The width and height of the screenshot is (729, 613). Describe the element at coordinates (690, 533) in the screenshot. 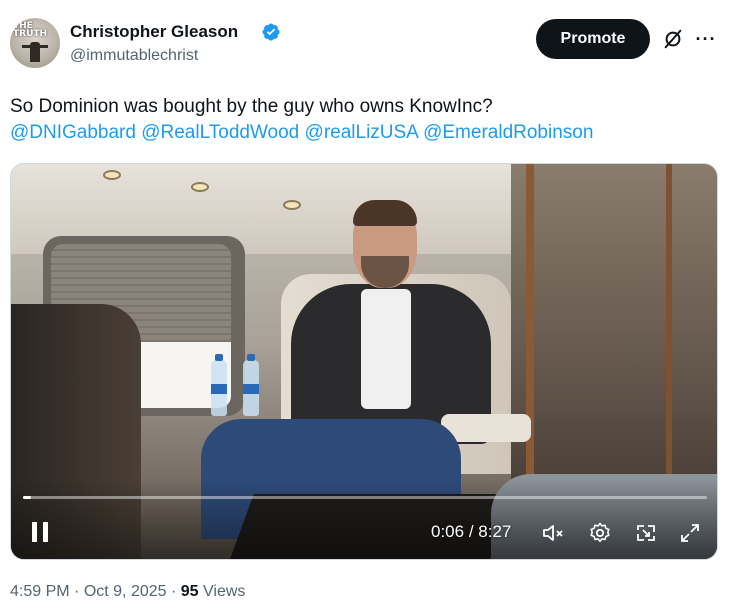

I see `fullscreen-icon` at that location.